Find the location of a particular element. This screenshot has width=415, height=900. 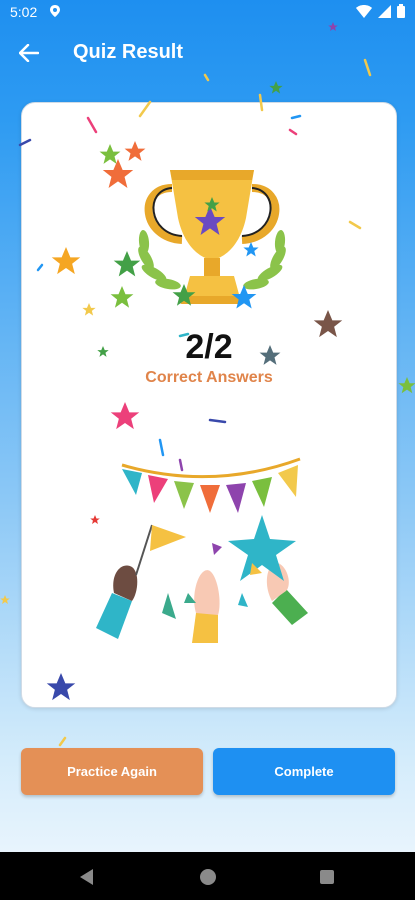

score-label: Correct Answers is located at coordinates (209, 377).